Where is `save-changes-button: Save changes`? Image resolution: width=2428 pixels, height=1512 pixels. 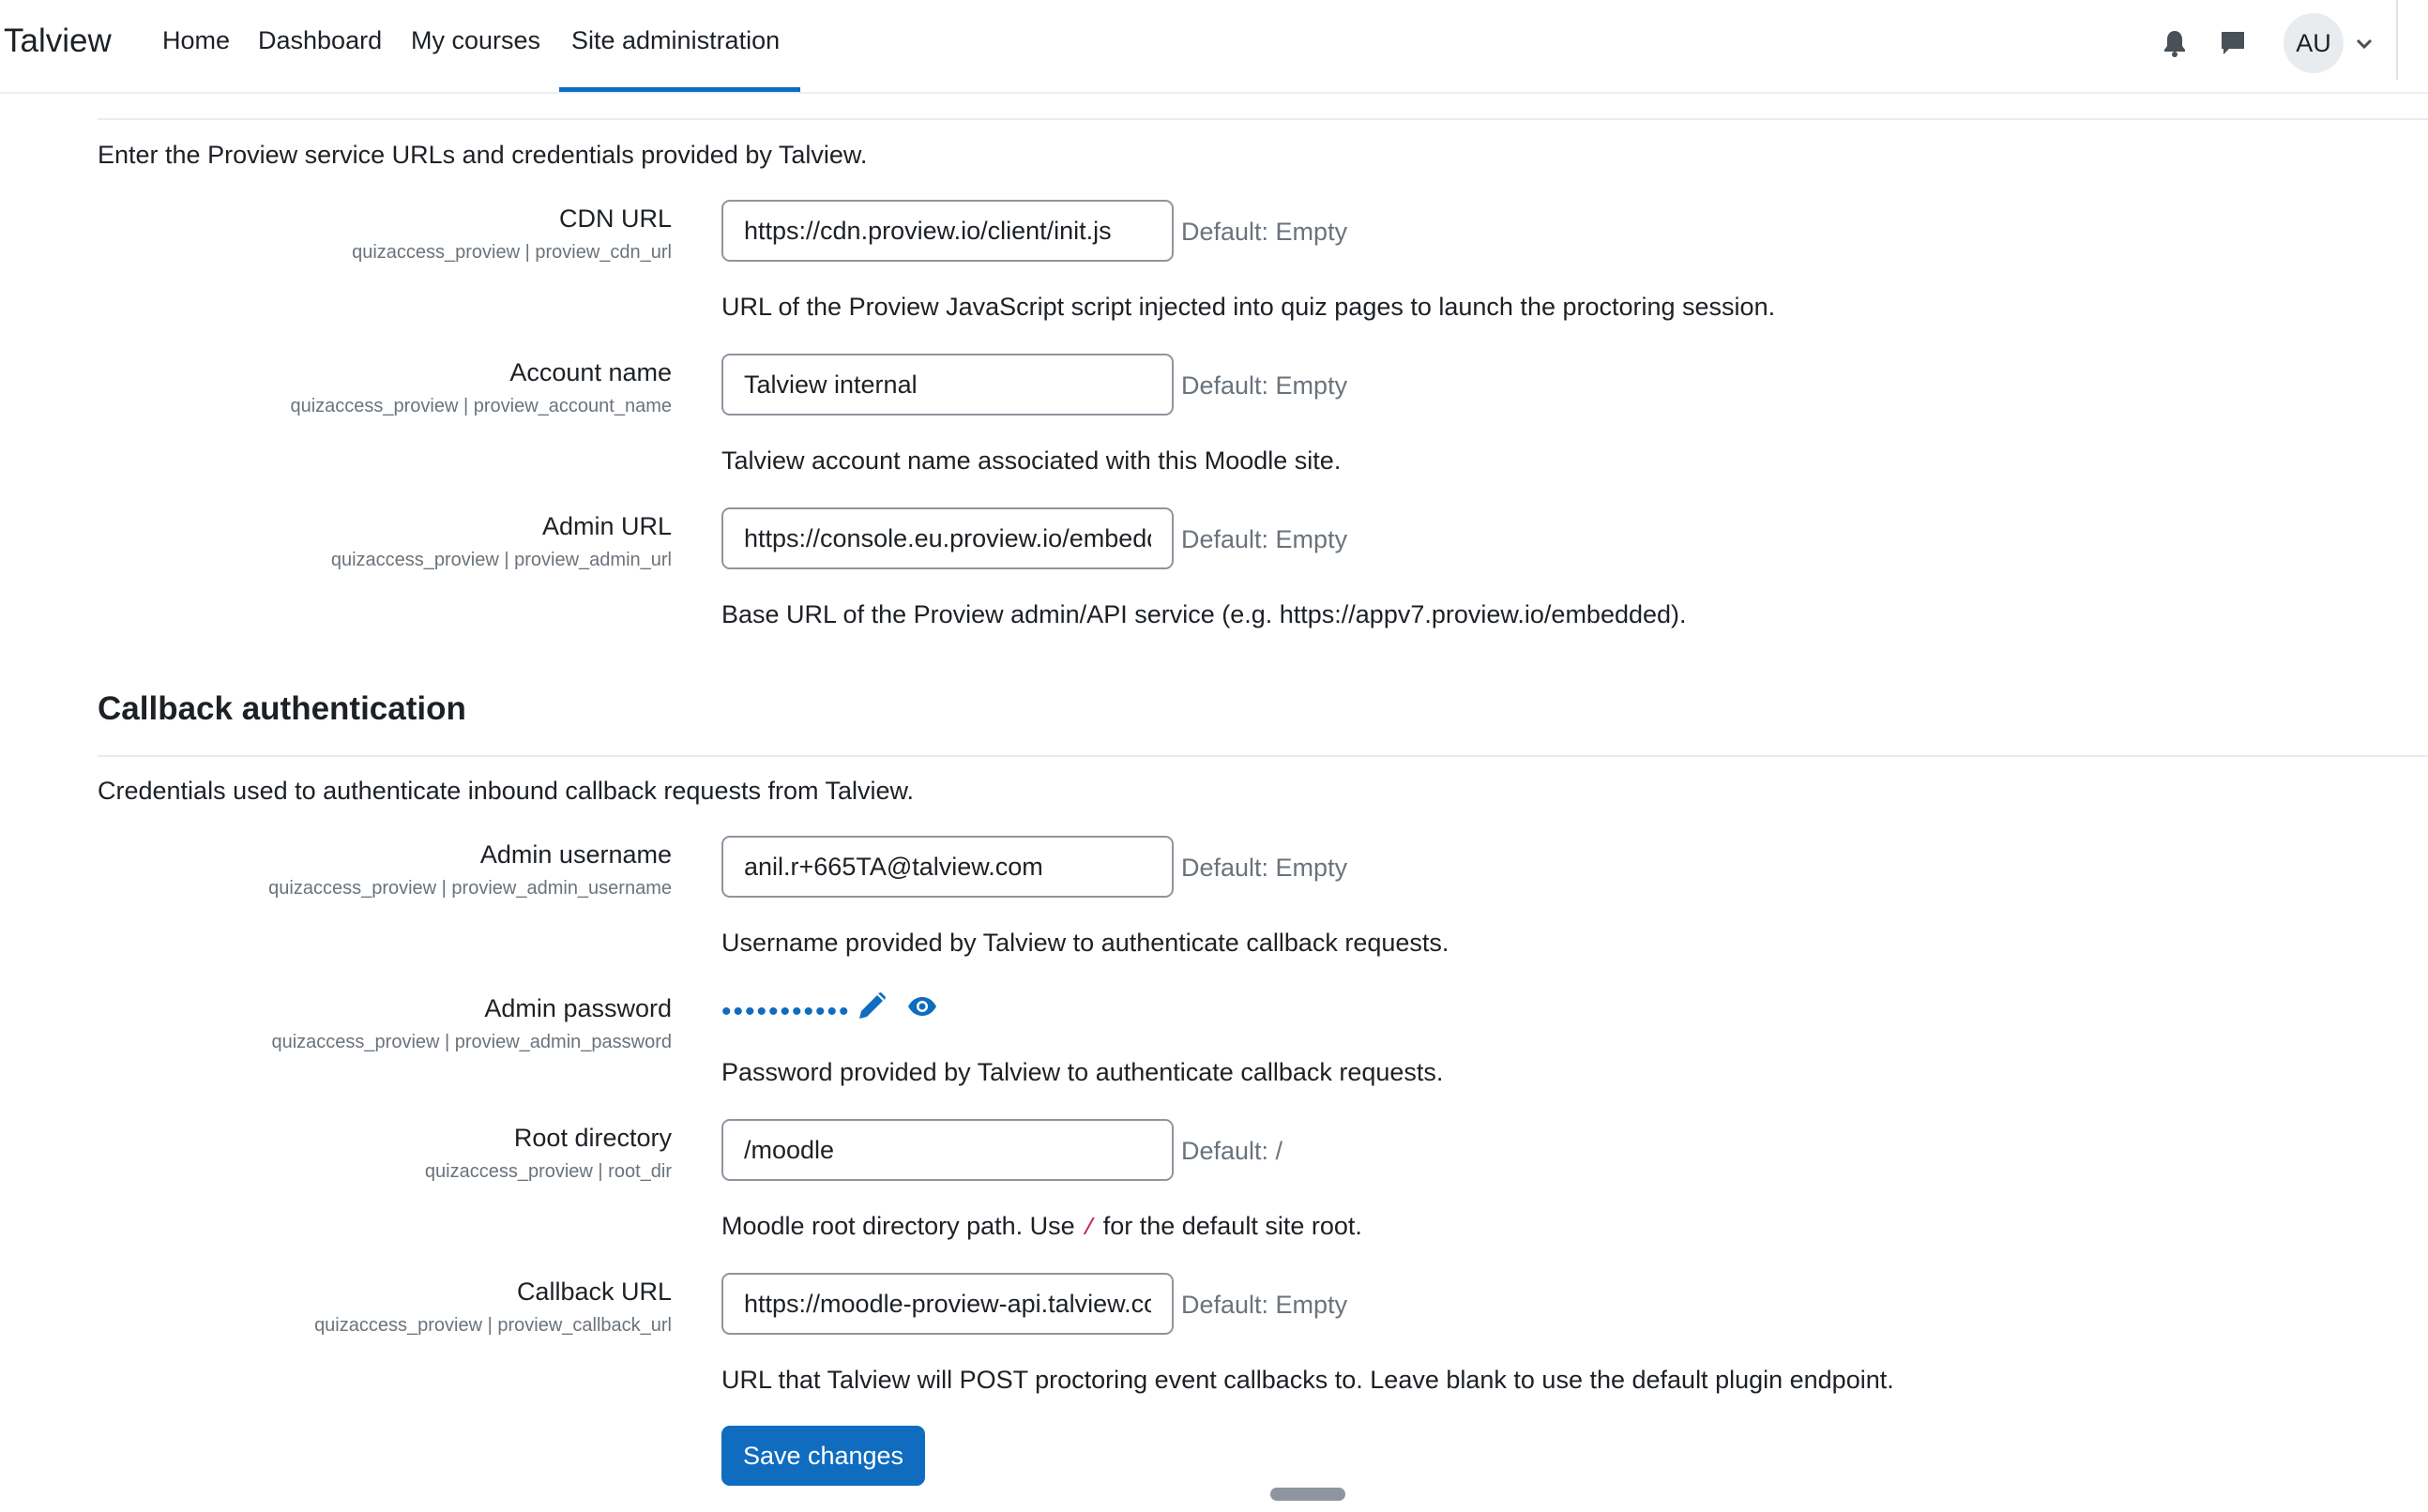
save-changes-button: Save changes is located at coordinates (823, 1456).